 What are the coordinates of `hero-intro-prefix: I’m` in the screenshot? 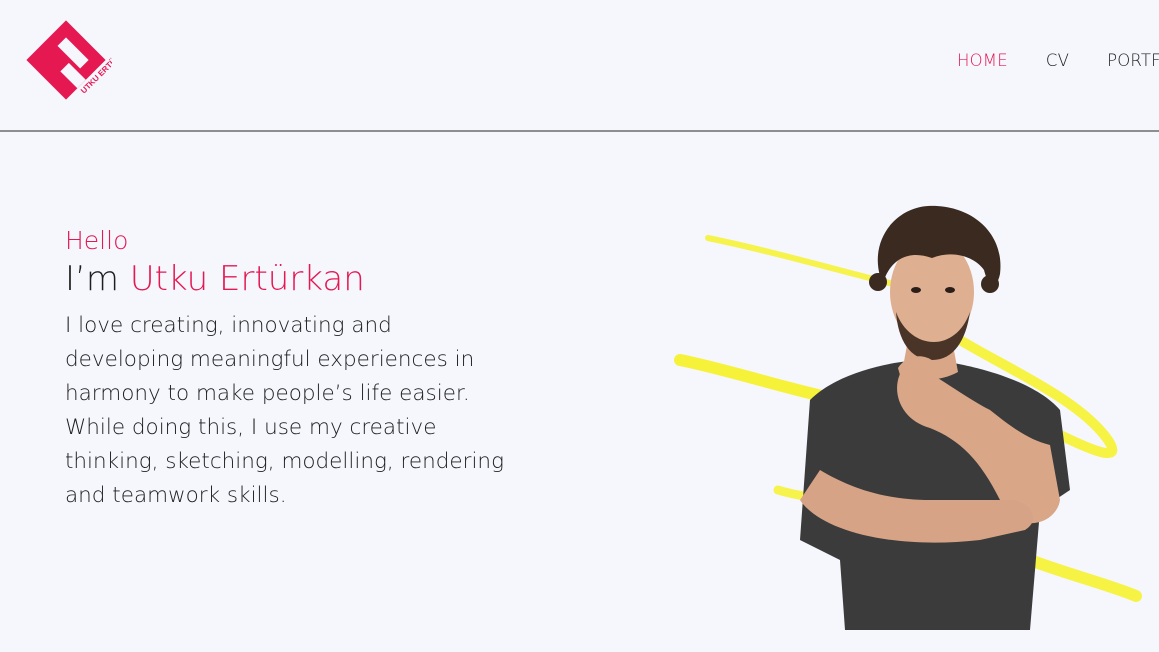 It's located at (92, 279).